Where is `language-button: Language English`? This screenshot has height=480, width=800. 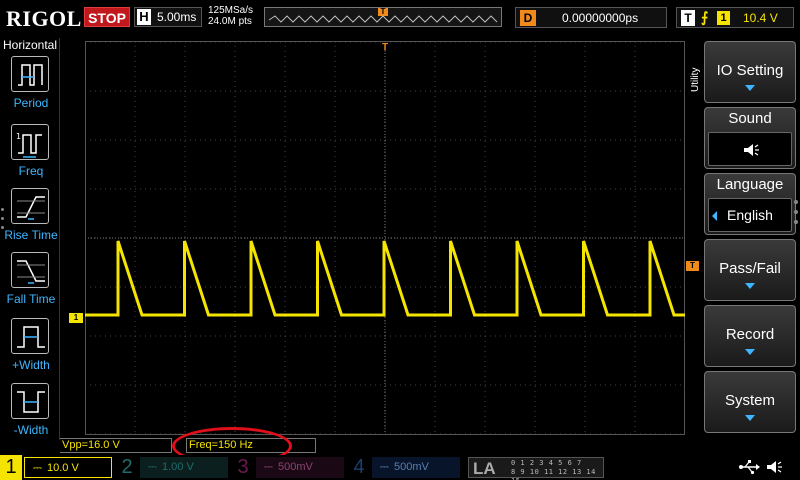 language-button: Language English is located at coordinates (750, 204).